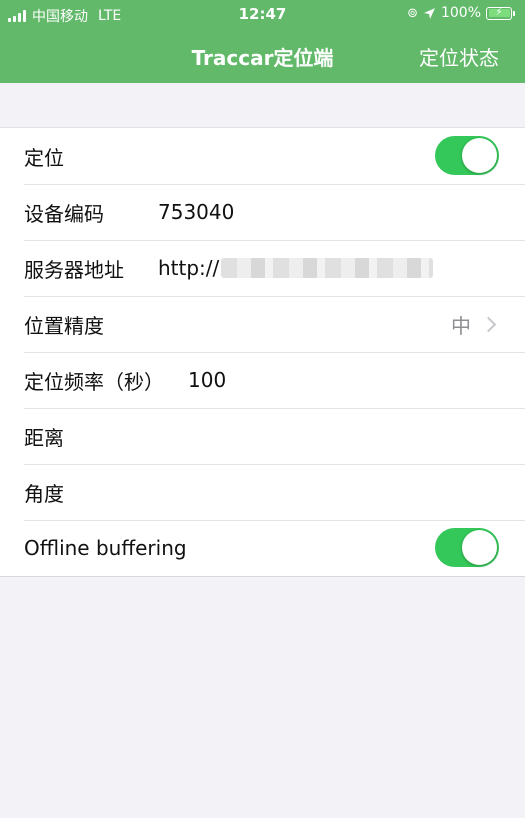  What do you see at coordinates (262, 324) in the screenshot?
I see `row-accuracy: 位置精度 中` at bounding box center [262, 324].